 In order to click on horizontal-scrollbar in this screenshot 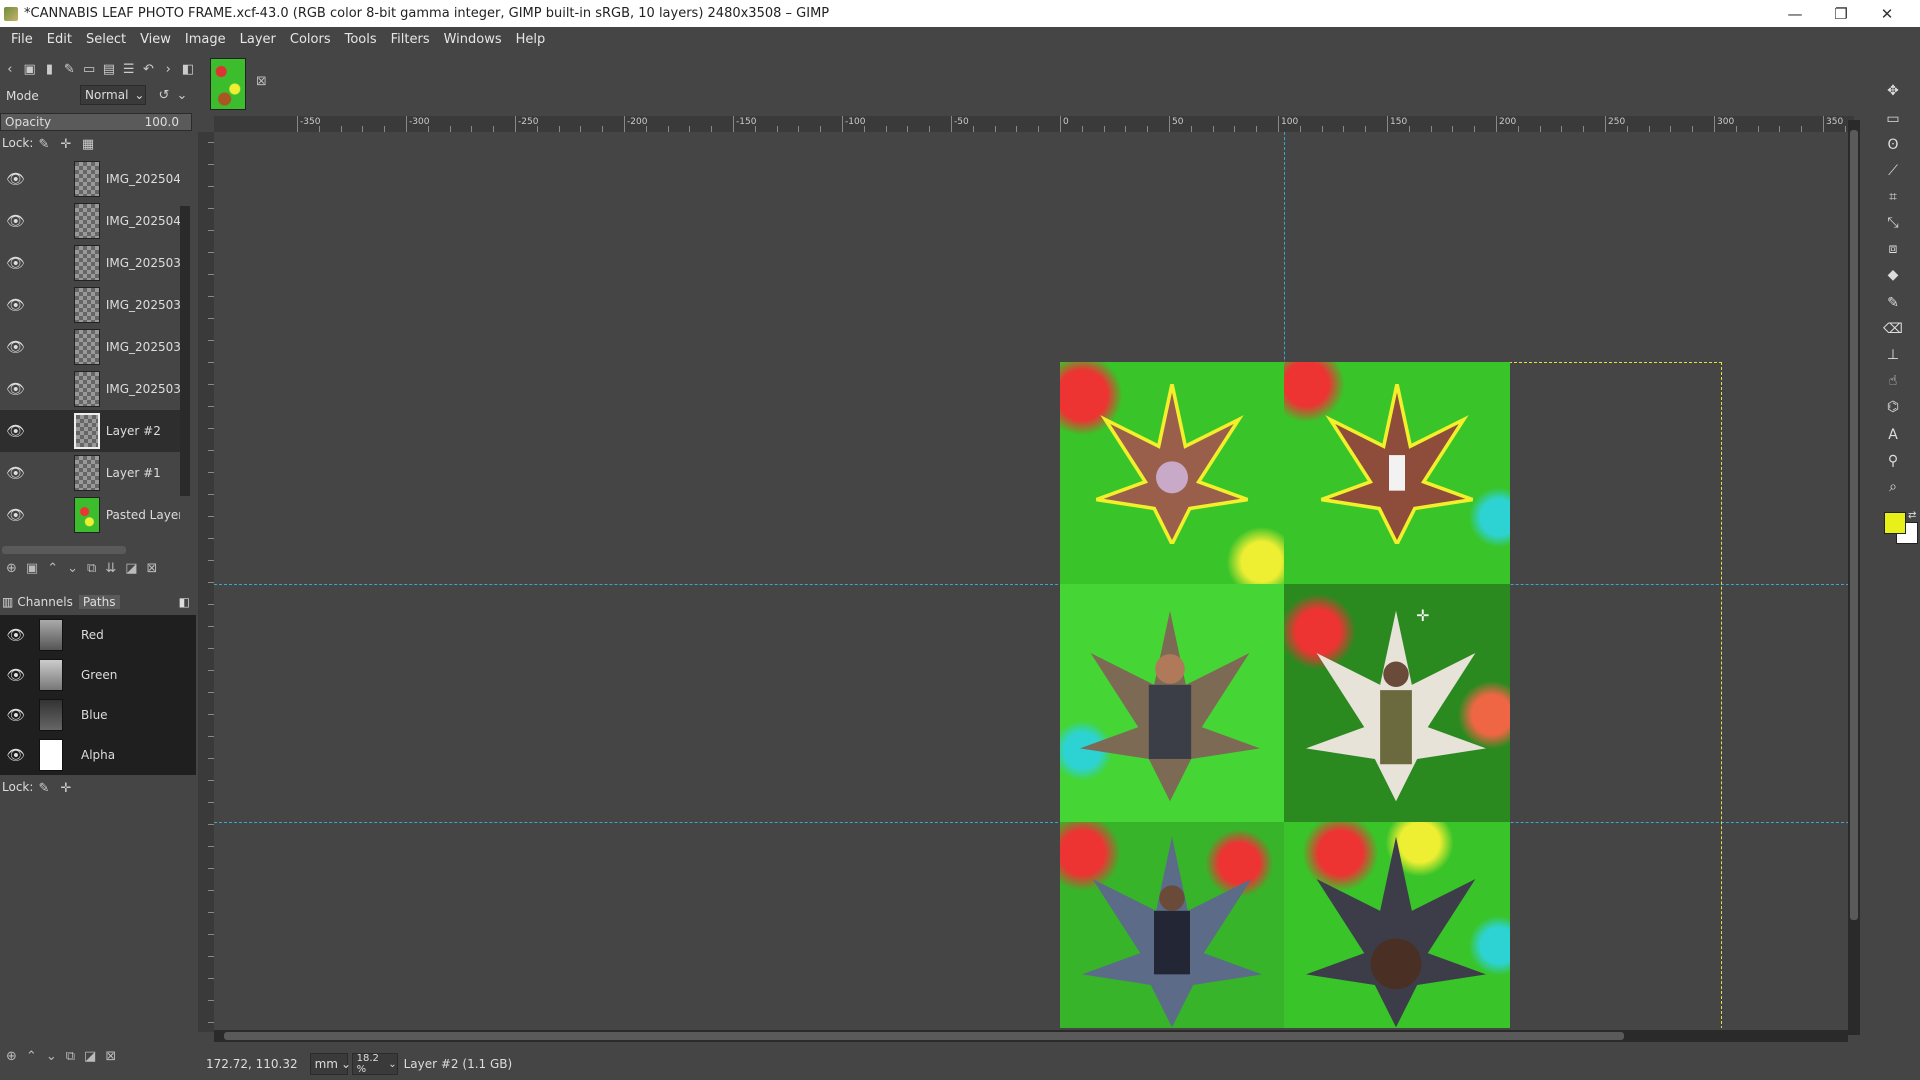, I will do `click(1031, 1036)`.